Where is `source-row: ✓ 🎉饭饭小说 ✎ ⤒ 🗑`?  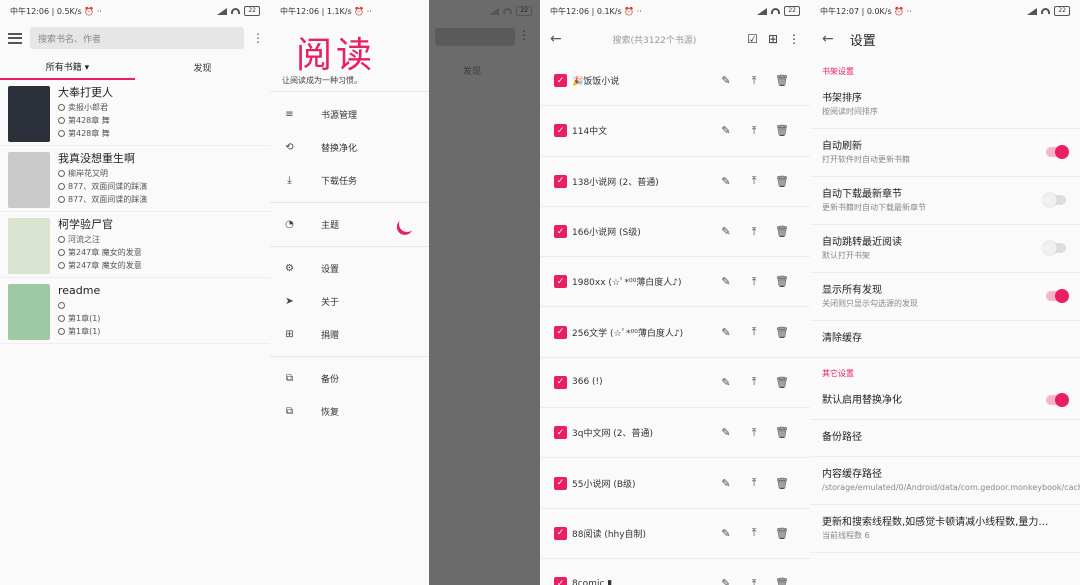
source-row: ✓ 🎉饭饭小说 ✎ ⤒ 🗑 is located at coordinates (675, 81).